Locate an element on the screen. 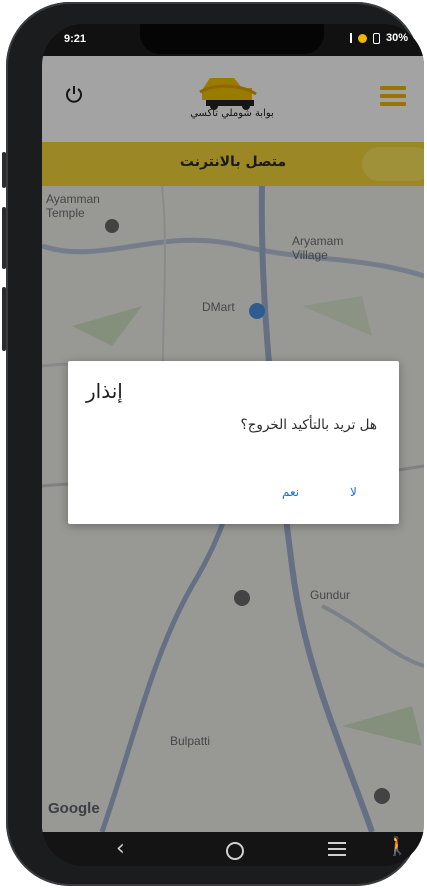 The image size is (427, 890). accessibility-icon: 🚶 is located at coordinates (397, 846).